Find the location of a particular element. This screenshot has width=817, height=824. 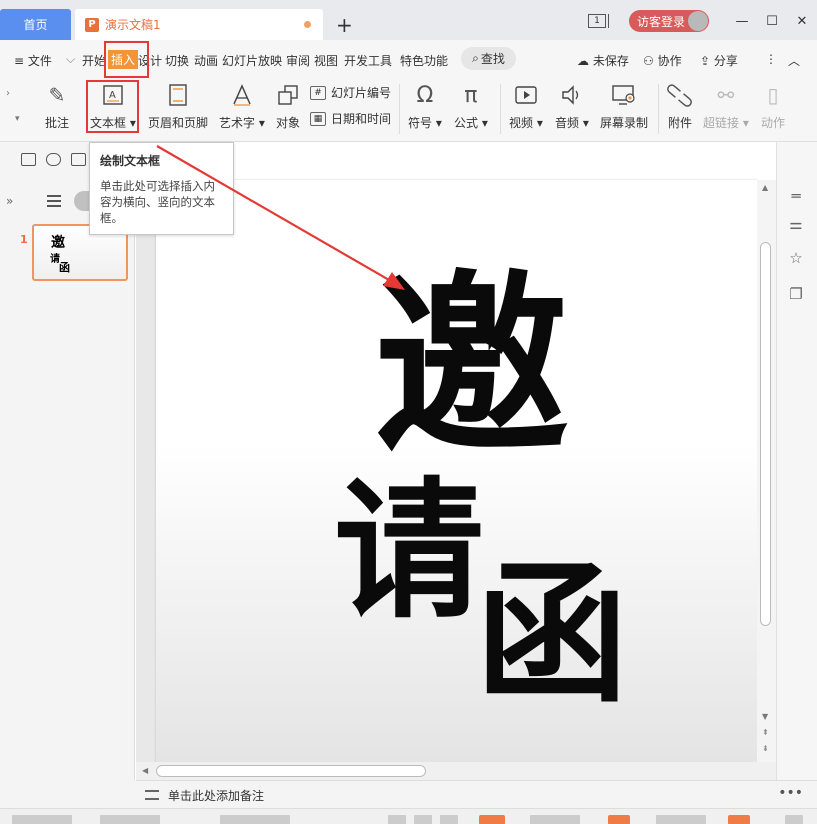

header-footer-button: 页眉和页脚 is located at coordinates (178, 106).